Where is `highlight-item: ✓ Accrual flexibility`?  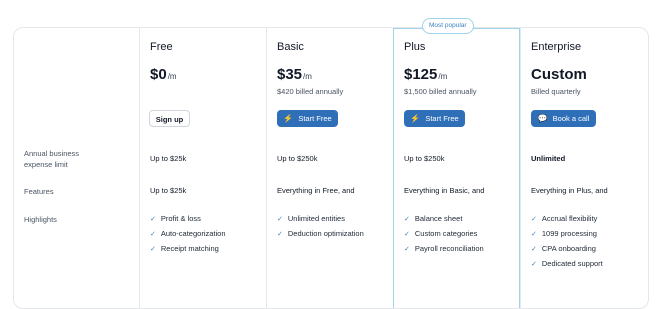 highlight-item: ✓ Accrual flexibility is located at coordinates (564, 218).